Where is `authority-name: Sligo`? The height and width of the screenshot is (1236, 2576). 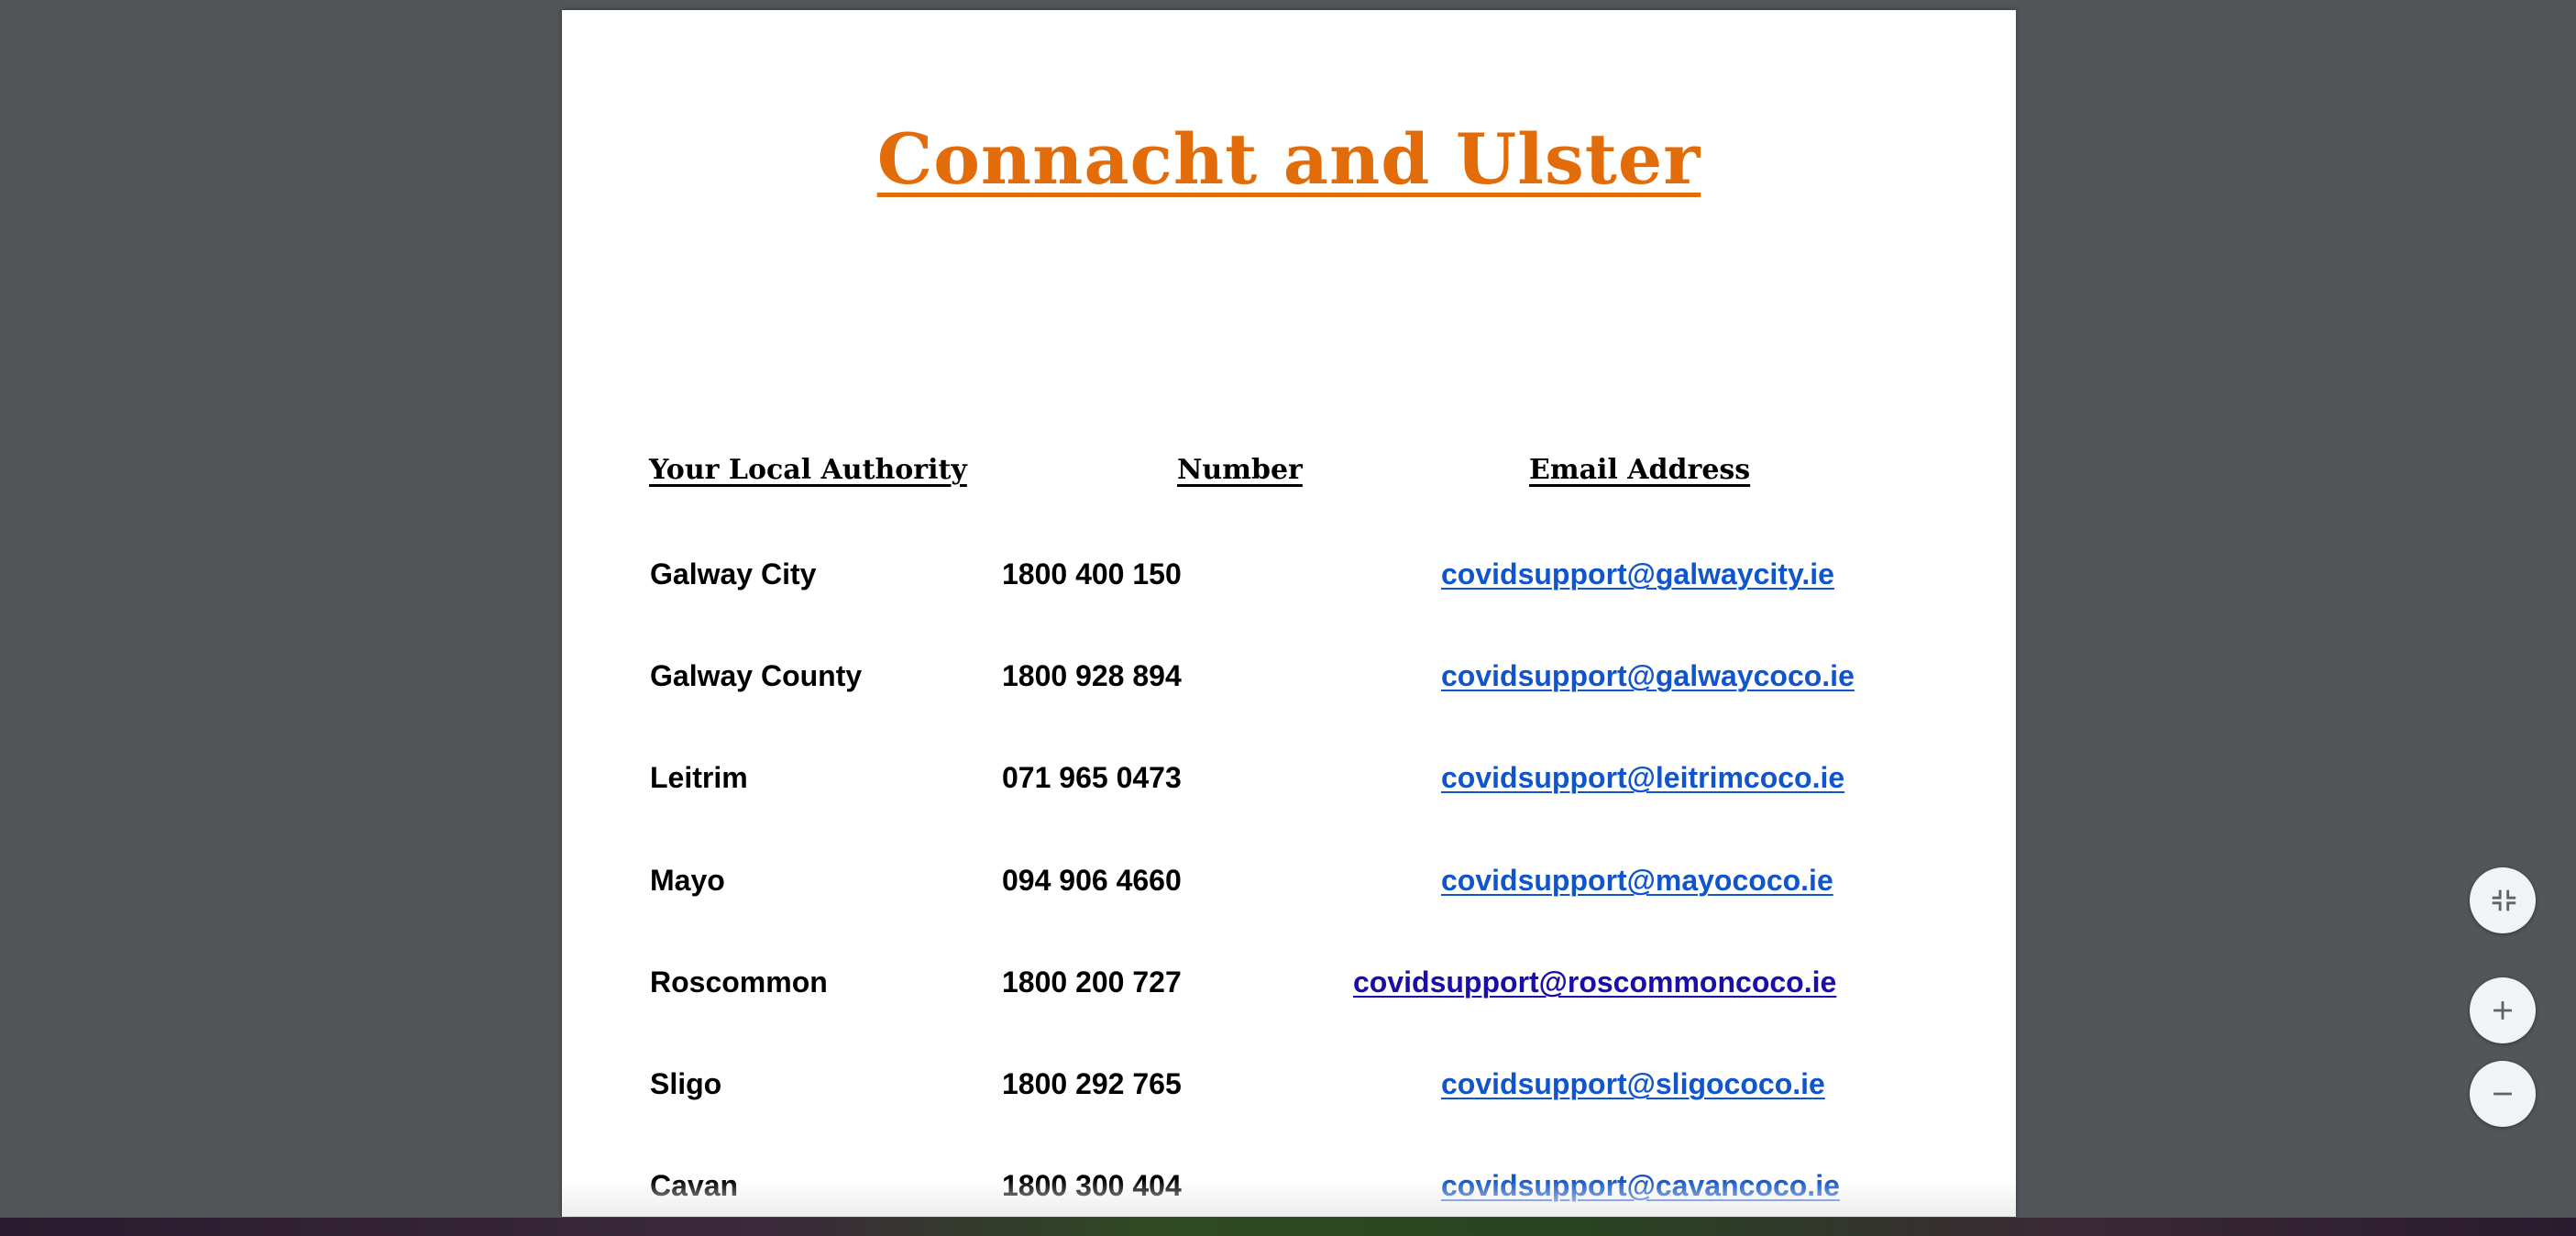 authority-name: Sligo is located at coordinates (686, 1083).